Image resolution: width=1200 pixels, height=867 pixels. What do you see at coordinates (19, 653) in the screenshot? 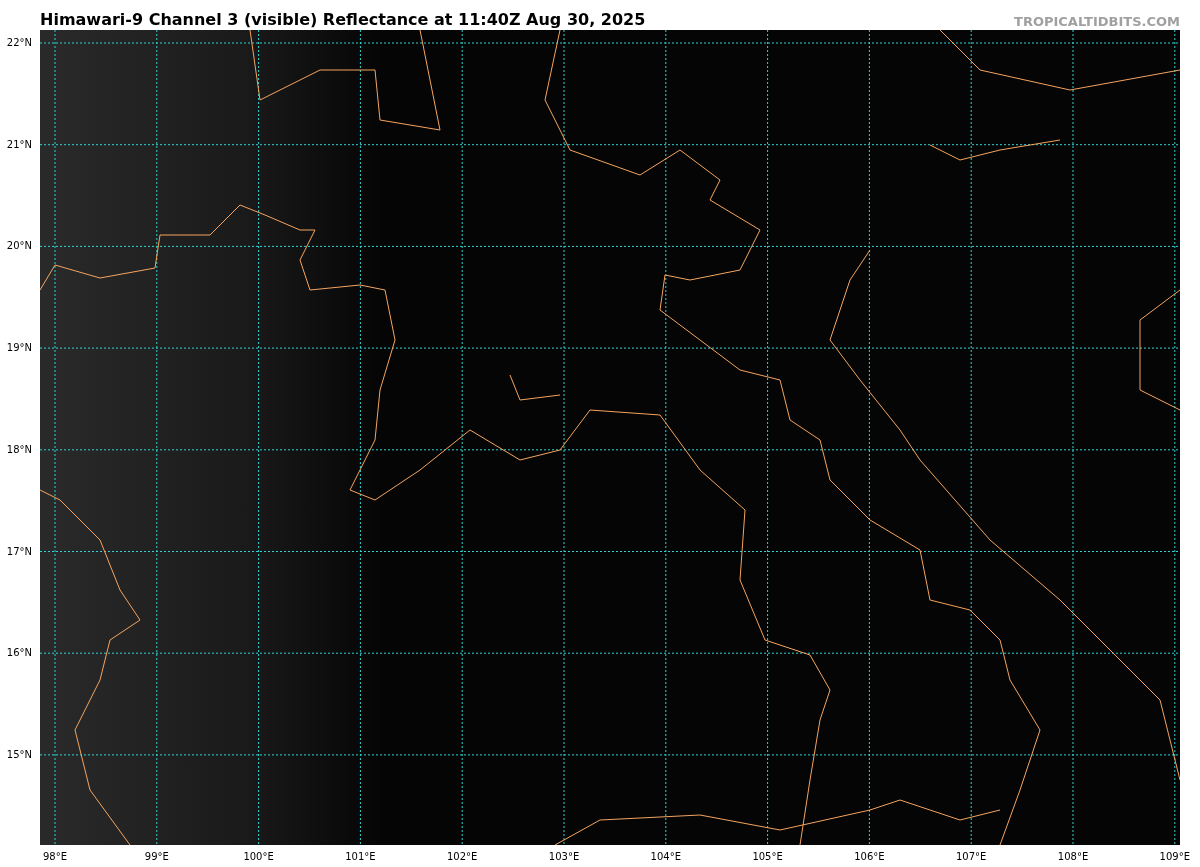
I see `latitude-label: 16°N` at bounding box center [19, 653].